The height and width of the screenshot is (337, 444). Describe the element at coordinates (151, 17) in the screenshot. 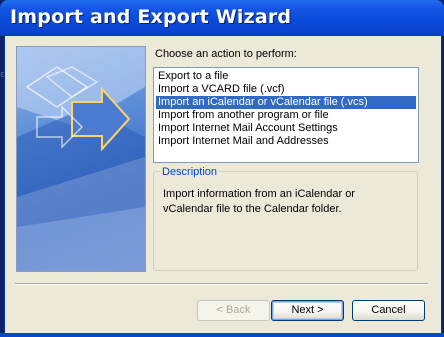

I see `window-title: Import and Export Wizard` at that location.